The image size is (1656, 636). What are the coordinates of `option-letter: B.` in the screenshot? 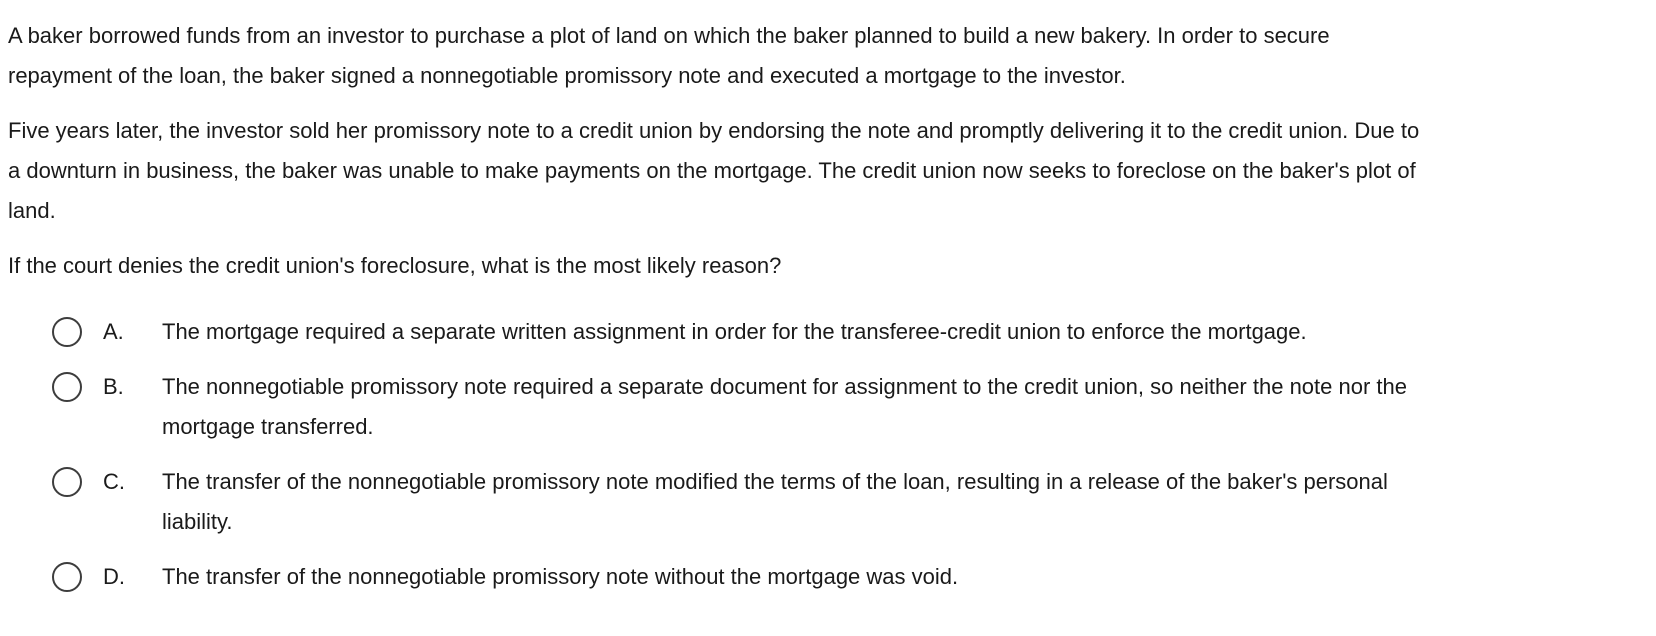 It's located at (113, 386).